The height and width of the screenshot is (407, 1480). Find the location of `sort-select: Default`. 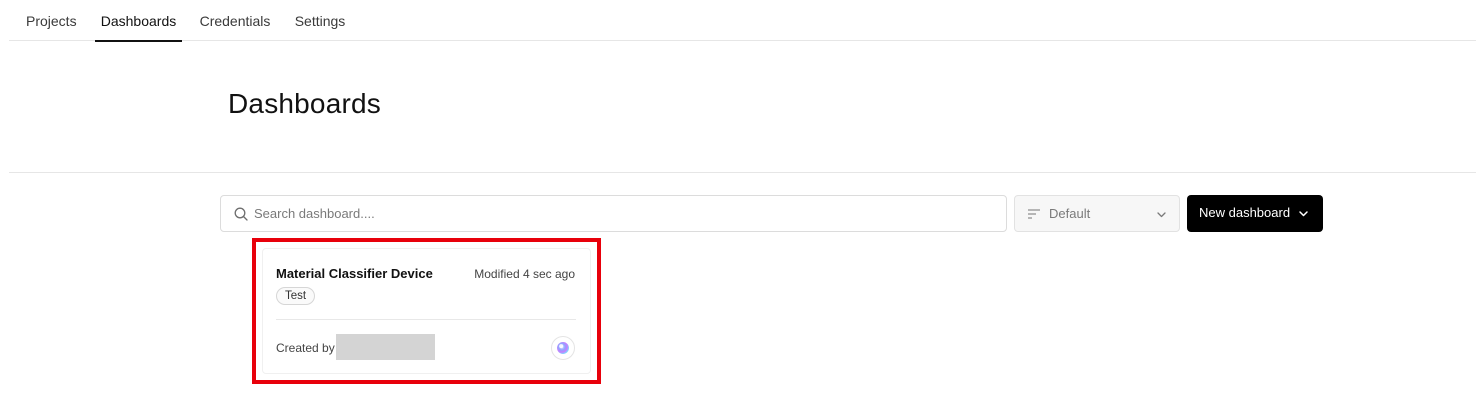

sort-select: Default is located at coordinates (1097, 213).